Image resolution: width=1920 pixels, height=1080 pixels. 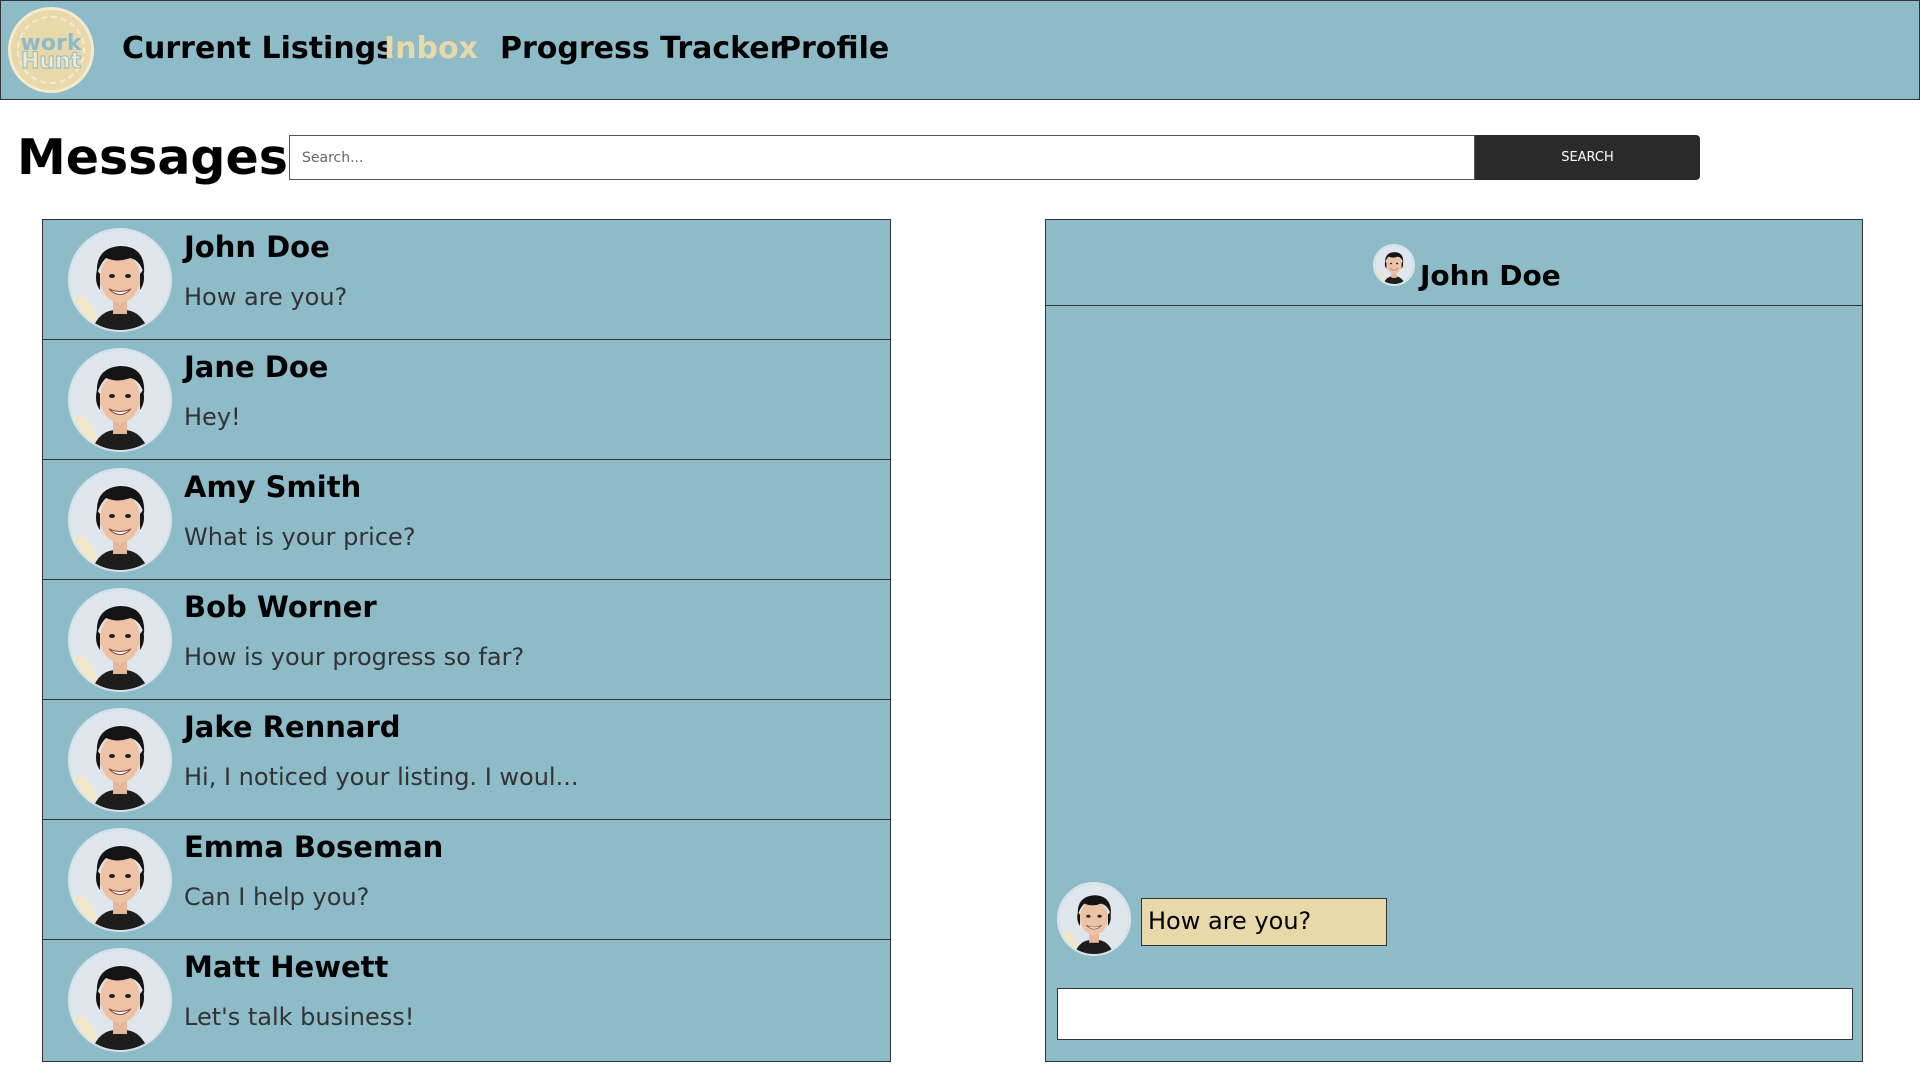 I want to click on chat-contact-name: John Doe, so click(x=1490, y=275).